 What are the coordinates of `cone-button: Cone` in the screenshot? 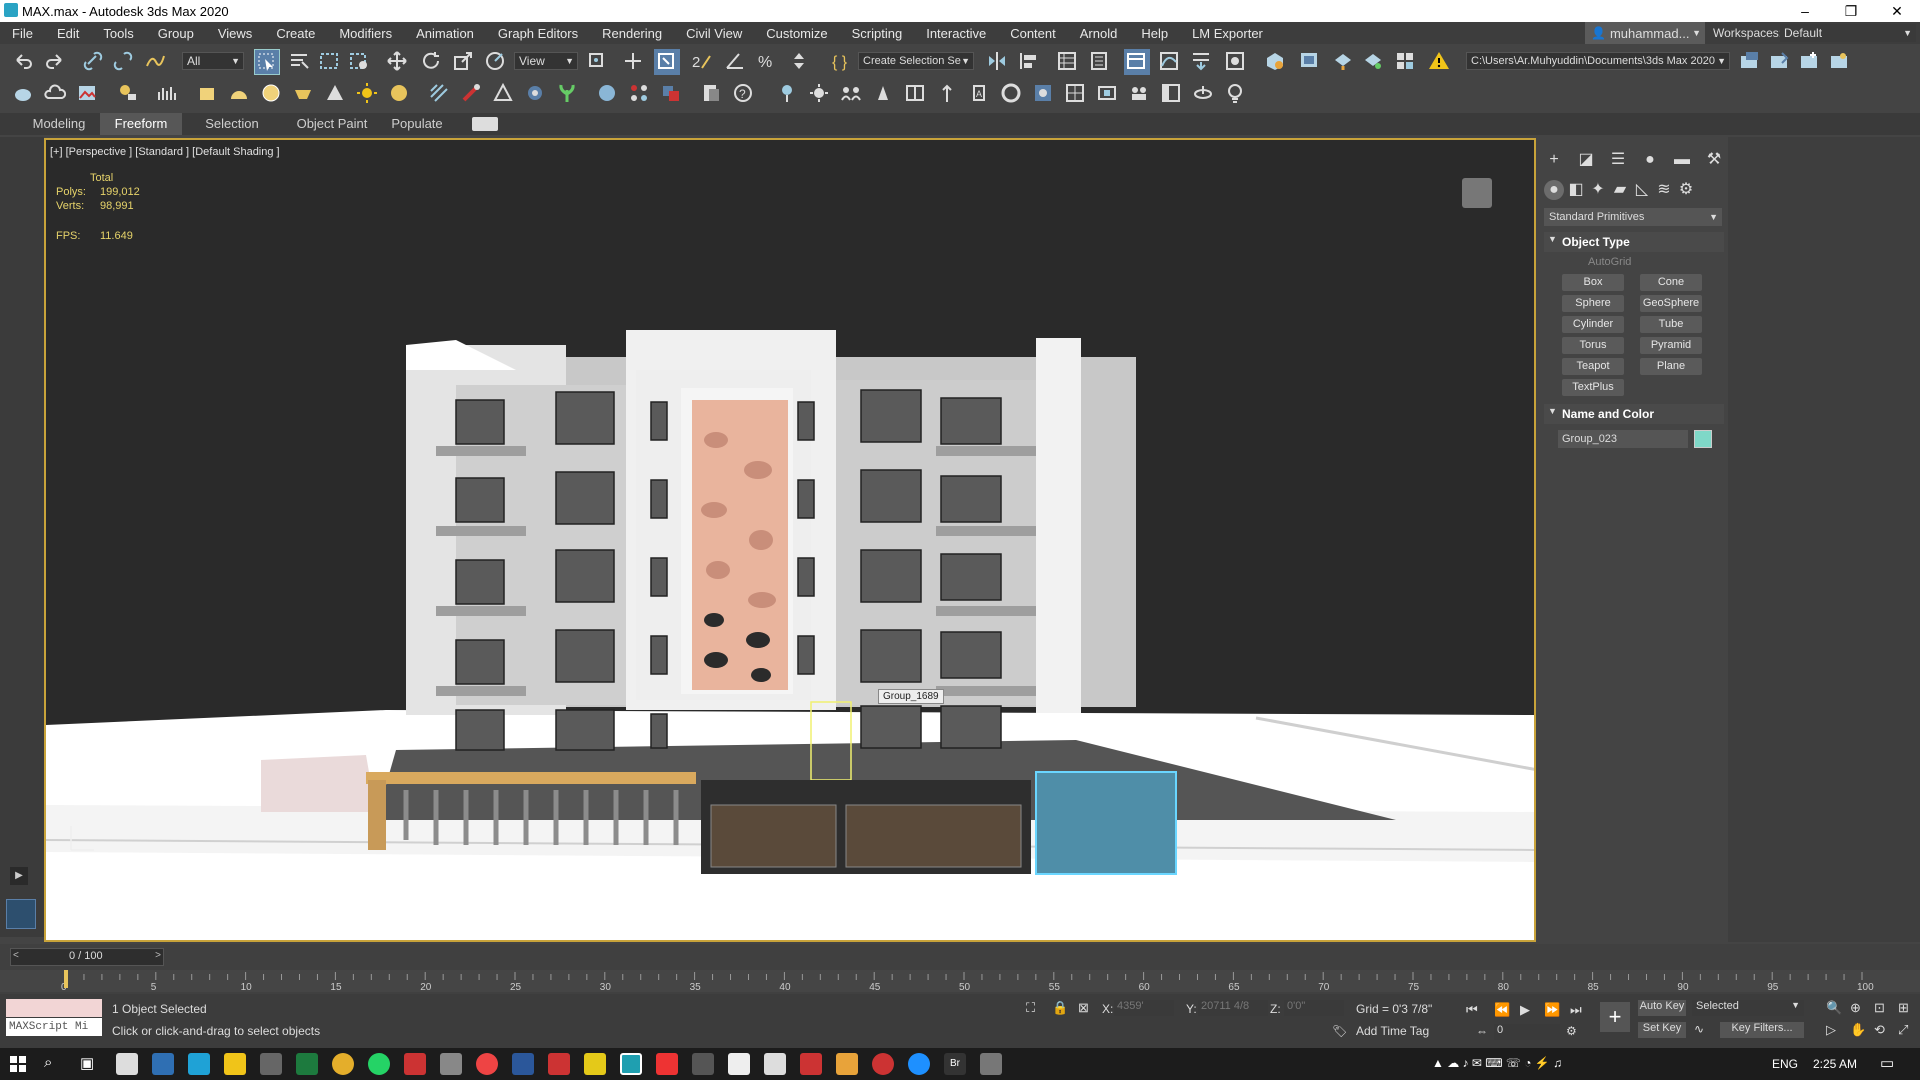 It's located at (1671, 282).